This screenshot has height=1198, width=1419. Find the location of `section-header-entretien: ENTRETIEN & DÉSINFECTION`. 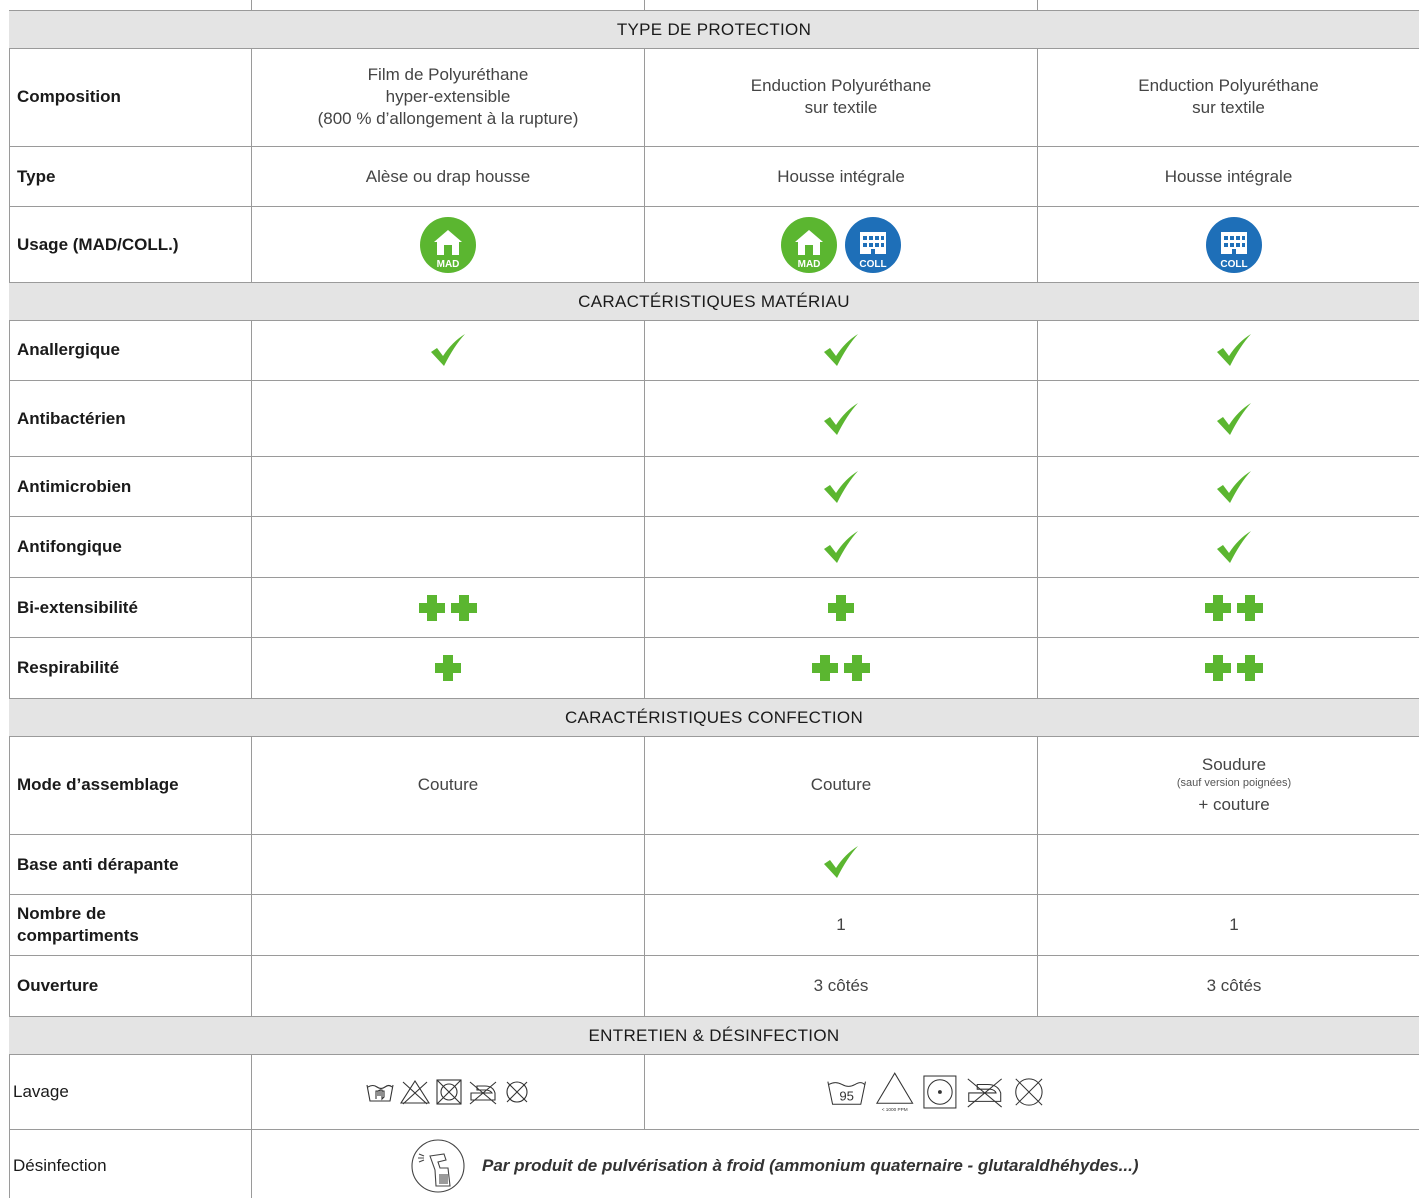

section-header-entretien: ENTRETIEN & DÉSINFECTION is located at coordinates (714, 1035).